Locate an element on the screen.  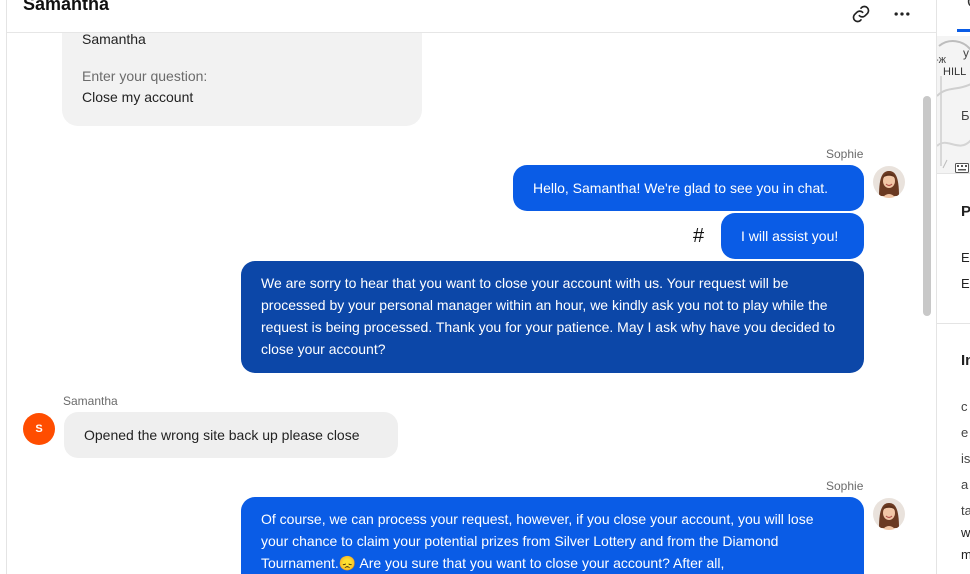
map-label: Б is located at coordinates (965, 115).